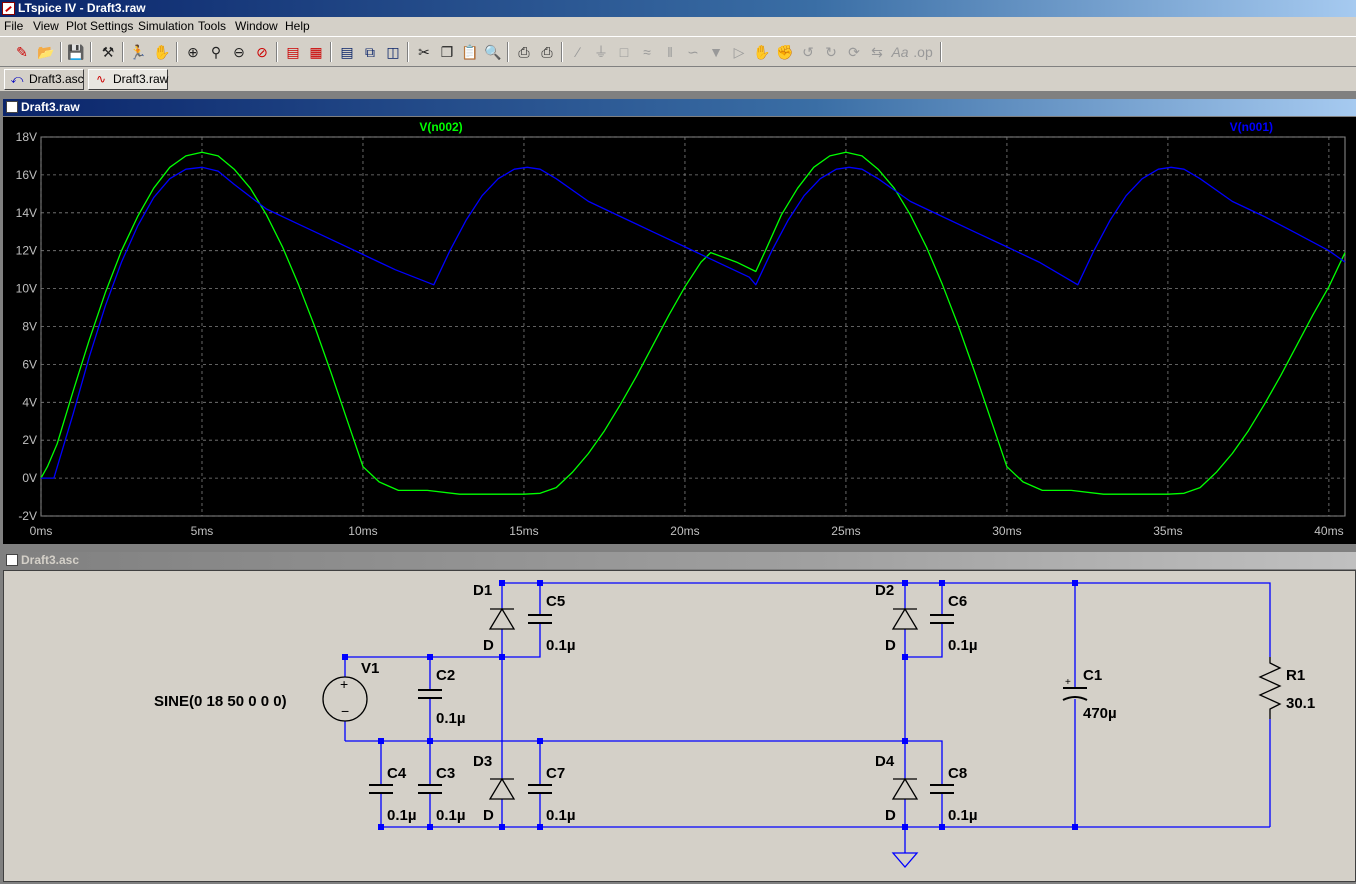  Describe the element at coordinates (831, 52) in the screenshot. I see `redo-icon: ↻` at that location.